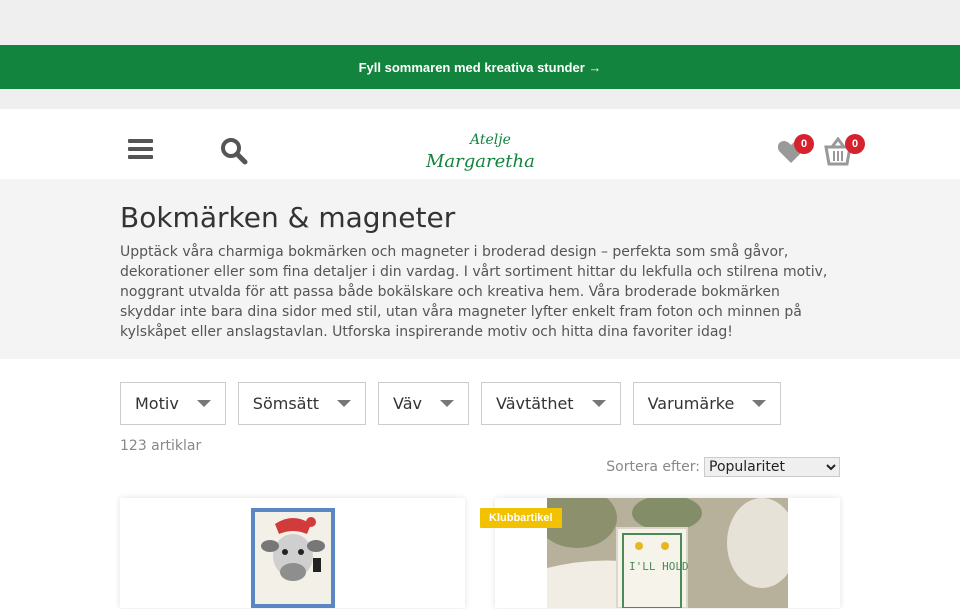 The width and height of the screenshot is (960, 609). I want to click on filter-varumarke: Varumärke, so click(707, 403).